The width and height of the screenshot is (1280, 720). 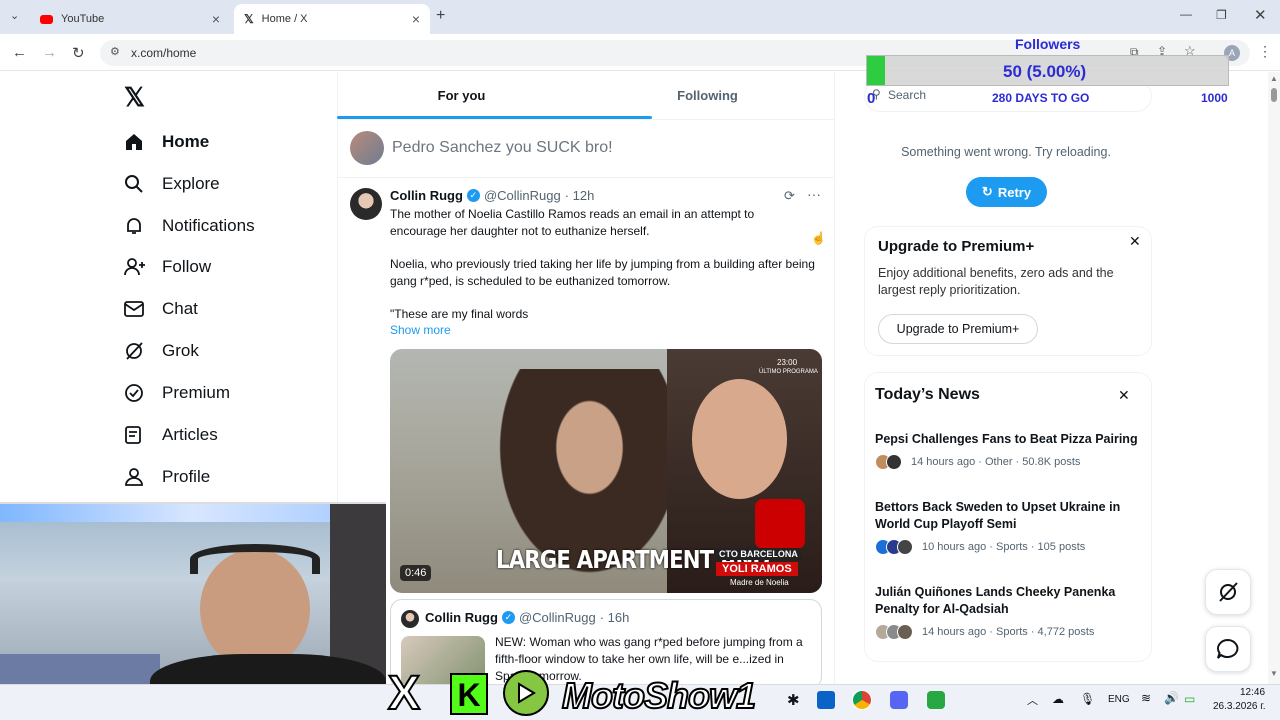 I want to click on grok-floating-button, so click(x=1228, y=592).